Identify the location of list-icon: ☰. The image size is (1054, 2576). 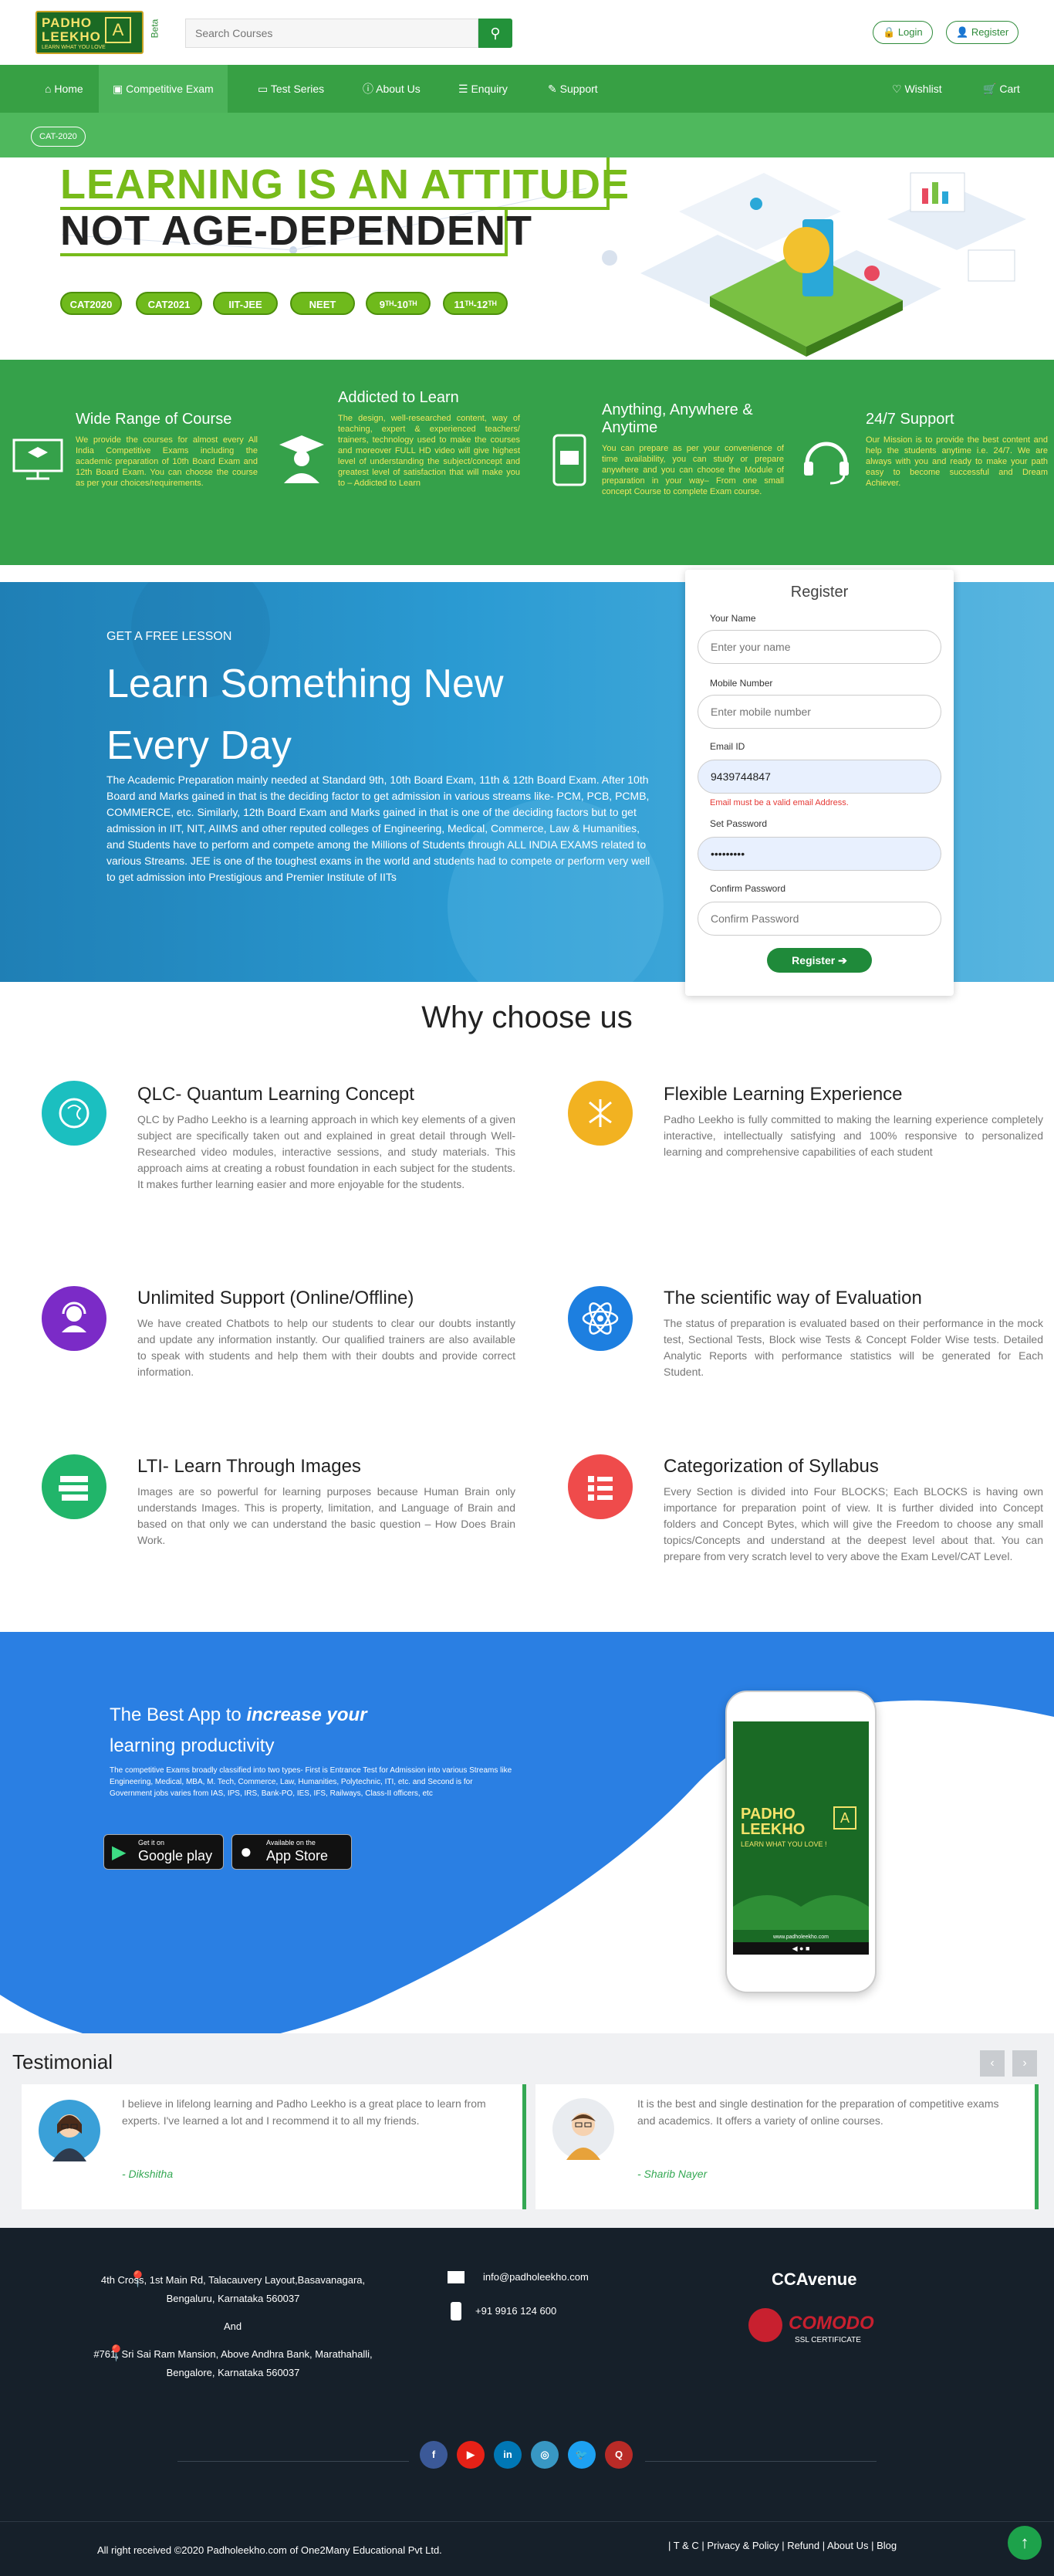
(463, 89).